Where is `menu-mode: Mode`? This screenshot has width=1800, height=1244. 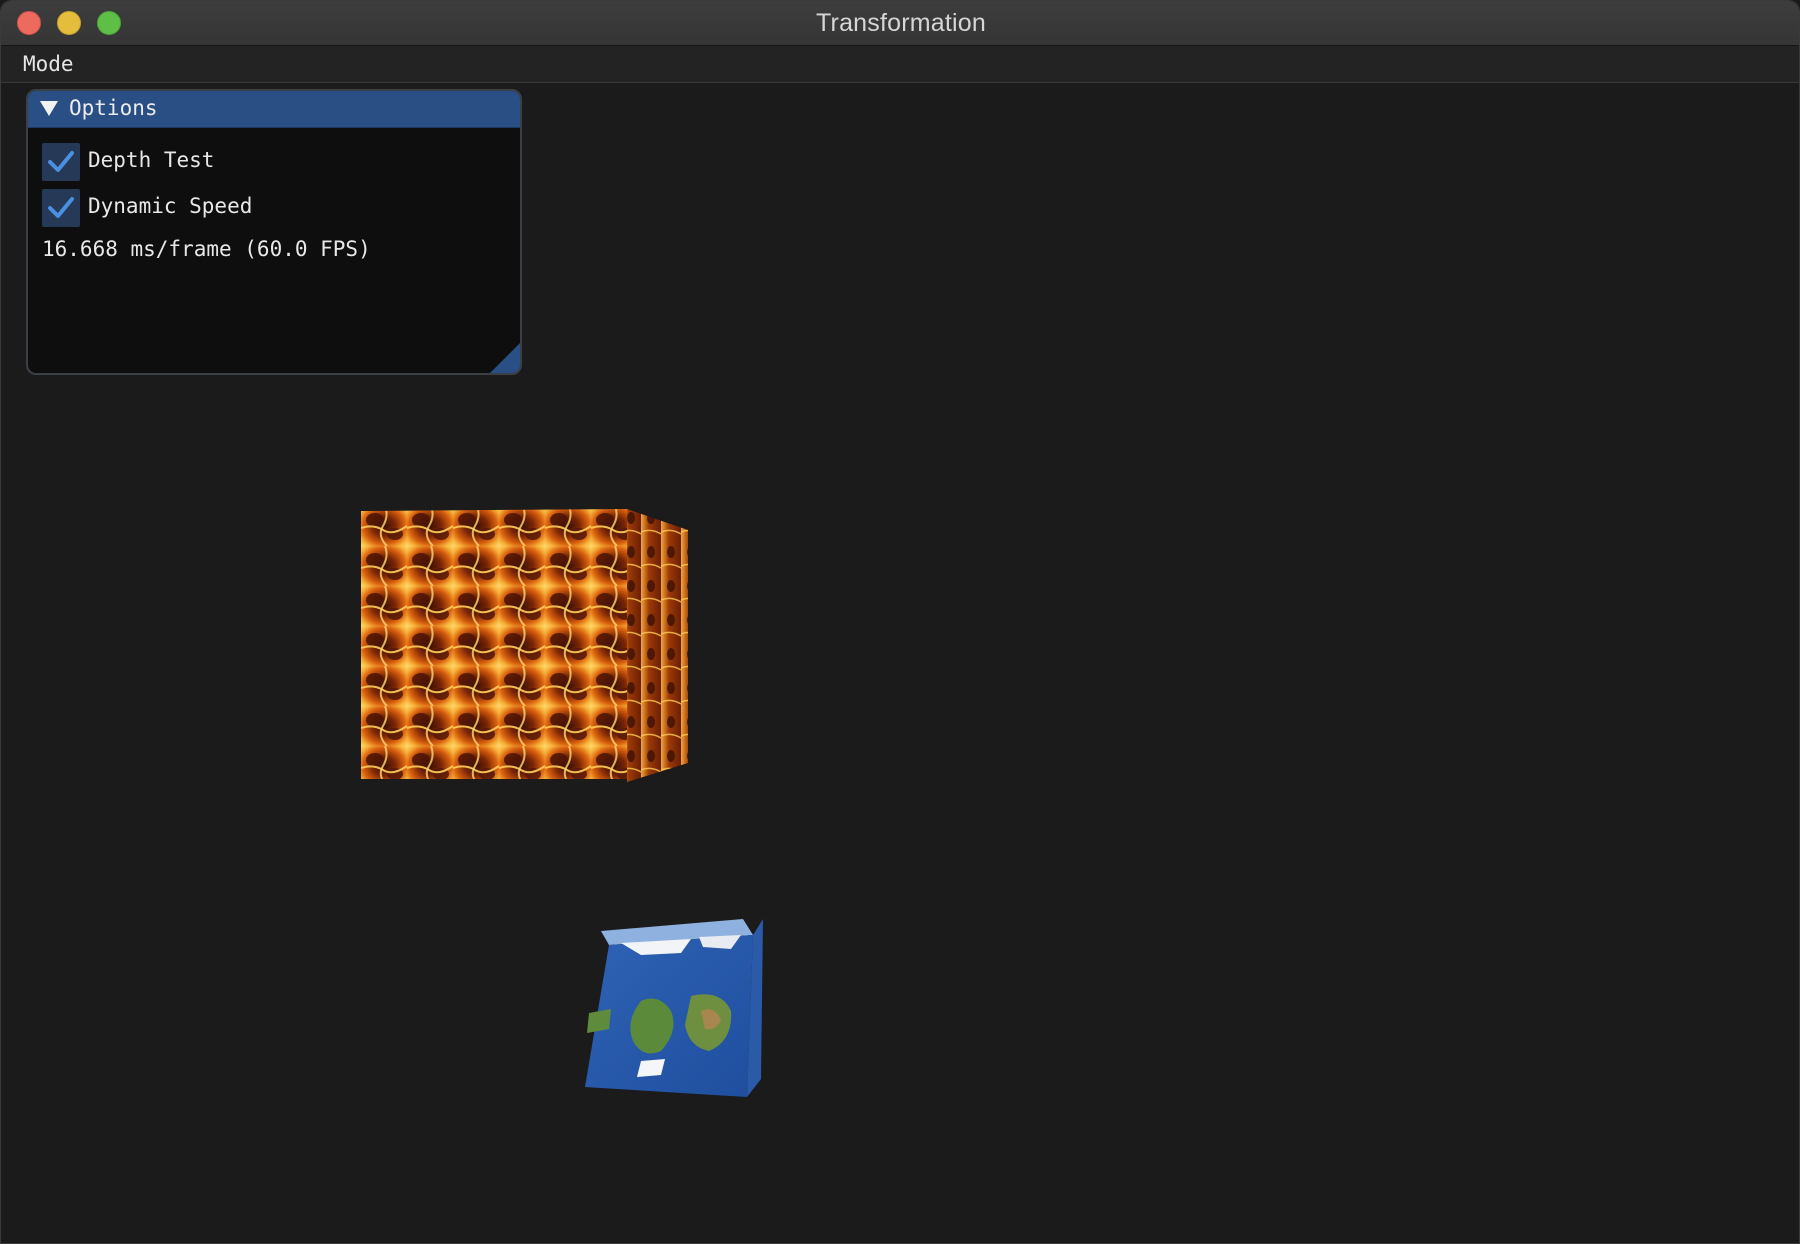 menu-mode: Mode is located at coordinates (48, 64).